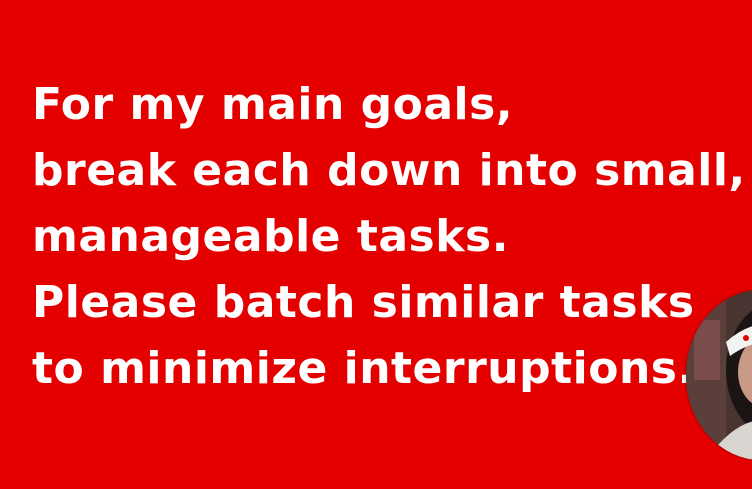  Describe the element at coordinates (363, 302) in the screenshot. I see `text-line-4: Please batch similar tasks` at that location.